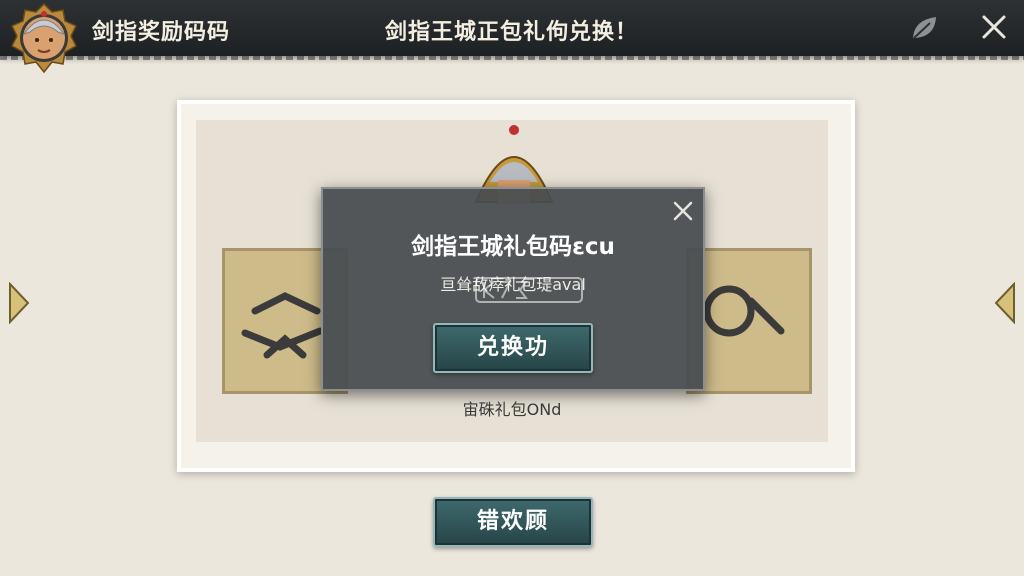 The width and height of the screenshot is (1024, 576). Describe the element at coordinates (529, 290) in the screenshot. I see `k73-watermark-icon` at that location.